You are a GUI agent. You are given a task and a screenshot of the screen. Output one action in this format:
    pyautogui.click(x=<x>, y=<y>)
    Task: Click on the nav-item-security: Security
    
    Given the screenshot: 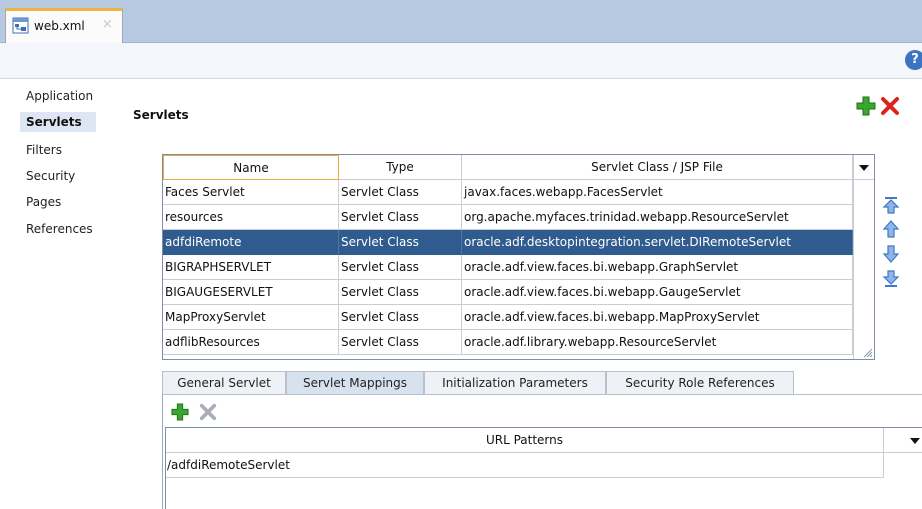 What is the action you would take?
    pyautogui.click(x=50, y=176)
    